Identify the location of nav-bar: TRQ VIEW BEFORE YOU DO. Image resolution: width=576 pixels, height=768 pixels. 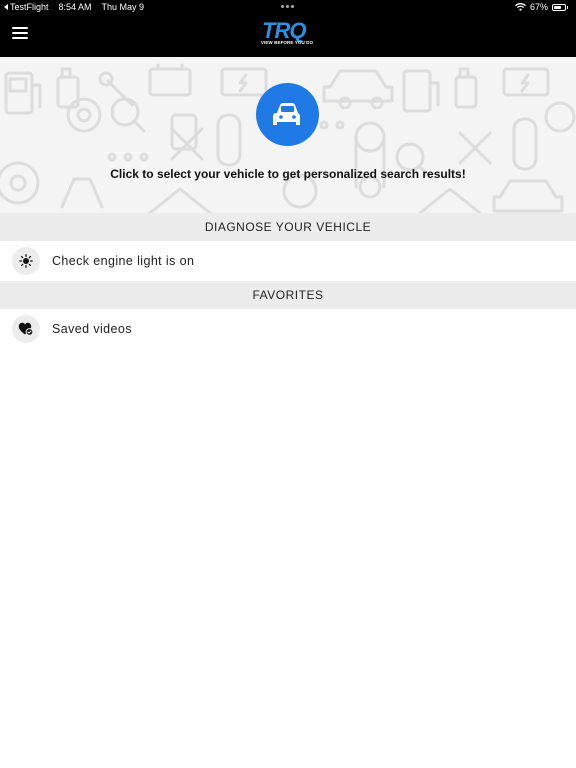
(288, 35).